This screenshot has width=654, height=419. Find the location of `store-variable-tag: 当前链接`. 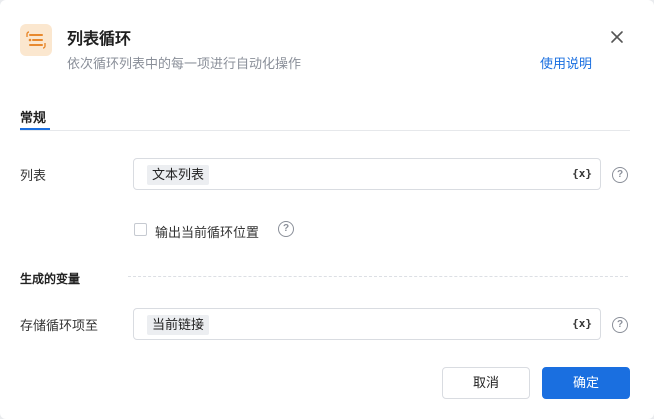

store-variable-tag: 当前链接 is located at coordinates (178, 325).